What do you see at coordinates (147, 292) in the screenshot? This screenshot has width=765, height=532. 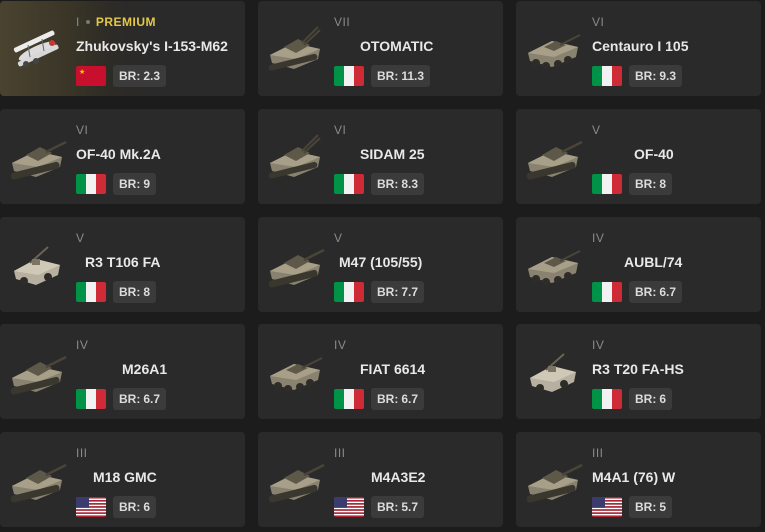 I see `battle-rating-value: 8` at bounding box center [147, 292].